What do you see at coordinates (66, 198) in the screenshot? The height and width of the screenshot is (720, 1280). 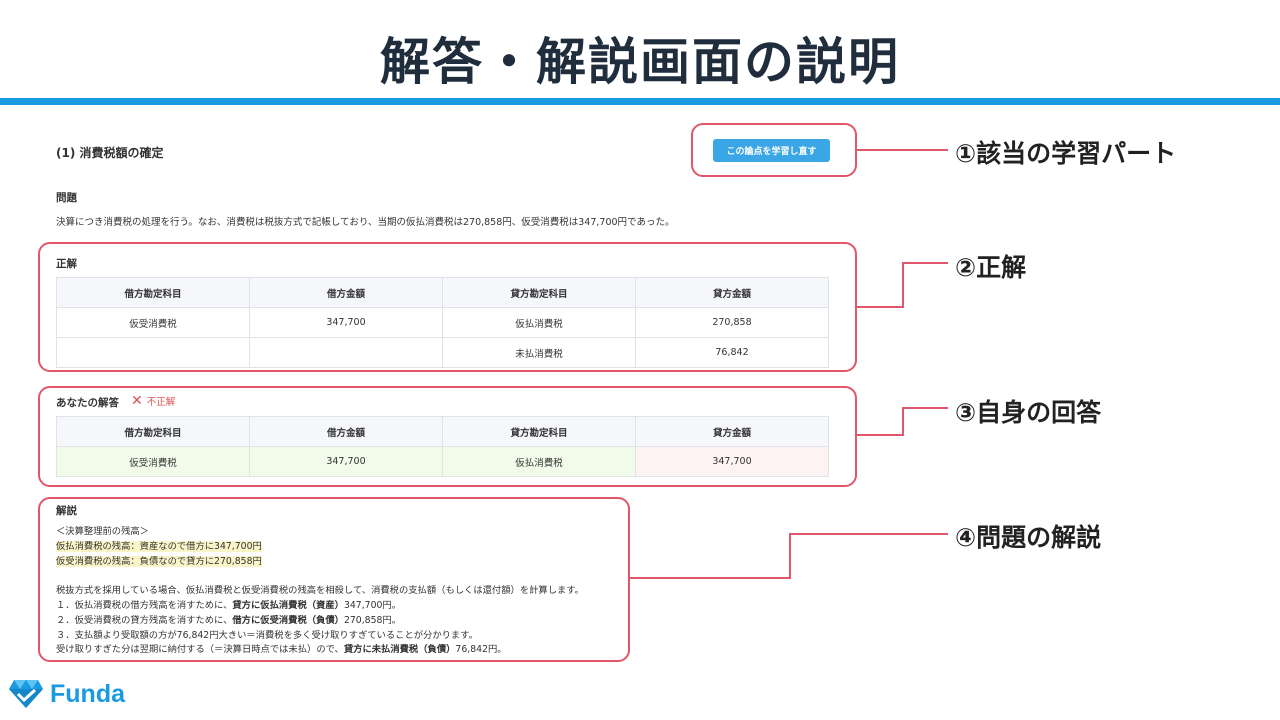 I see `question-label: 問題` at bounding box center [66, 198].